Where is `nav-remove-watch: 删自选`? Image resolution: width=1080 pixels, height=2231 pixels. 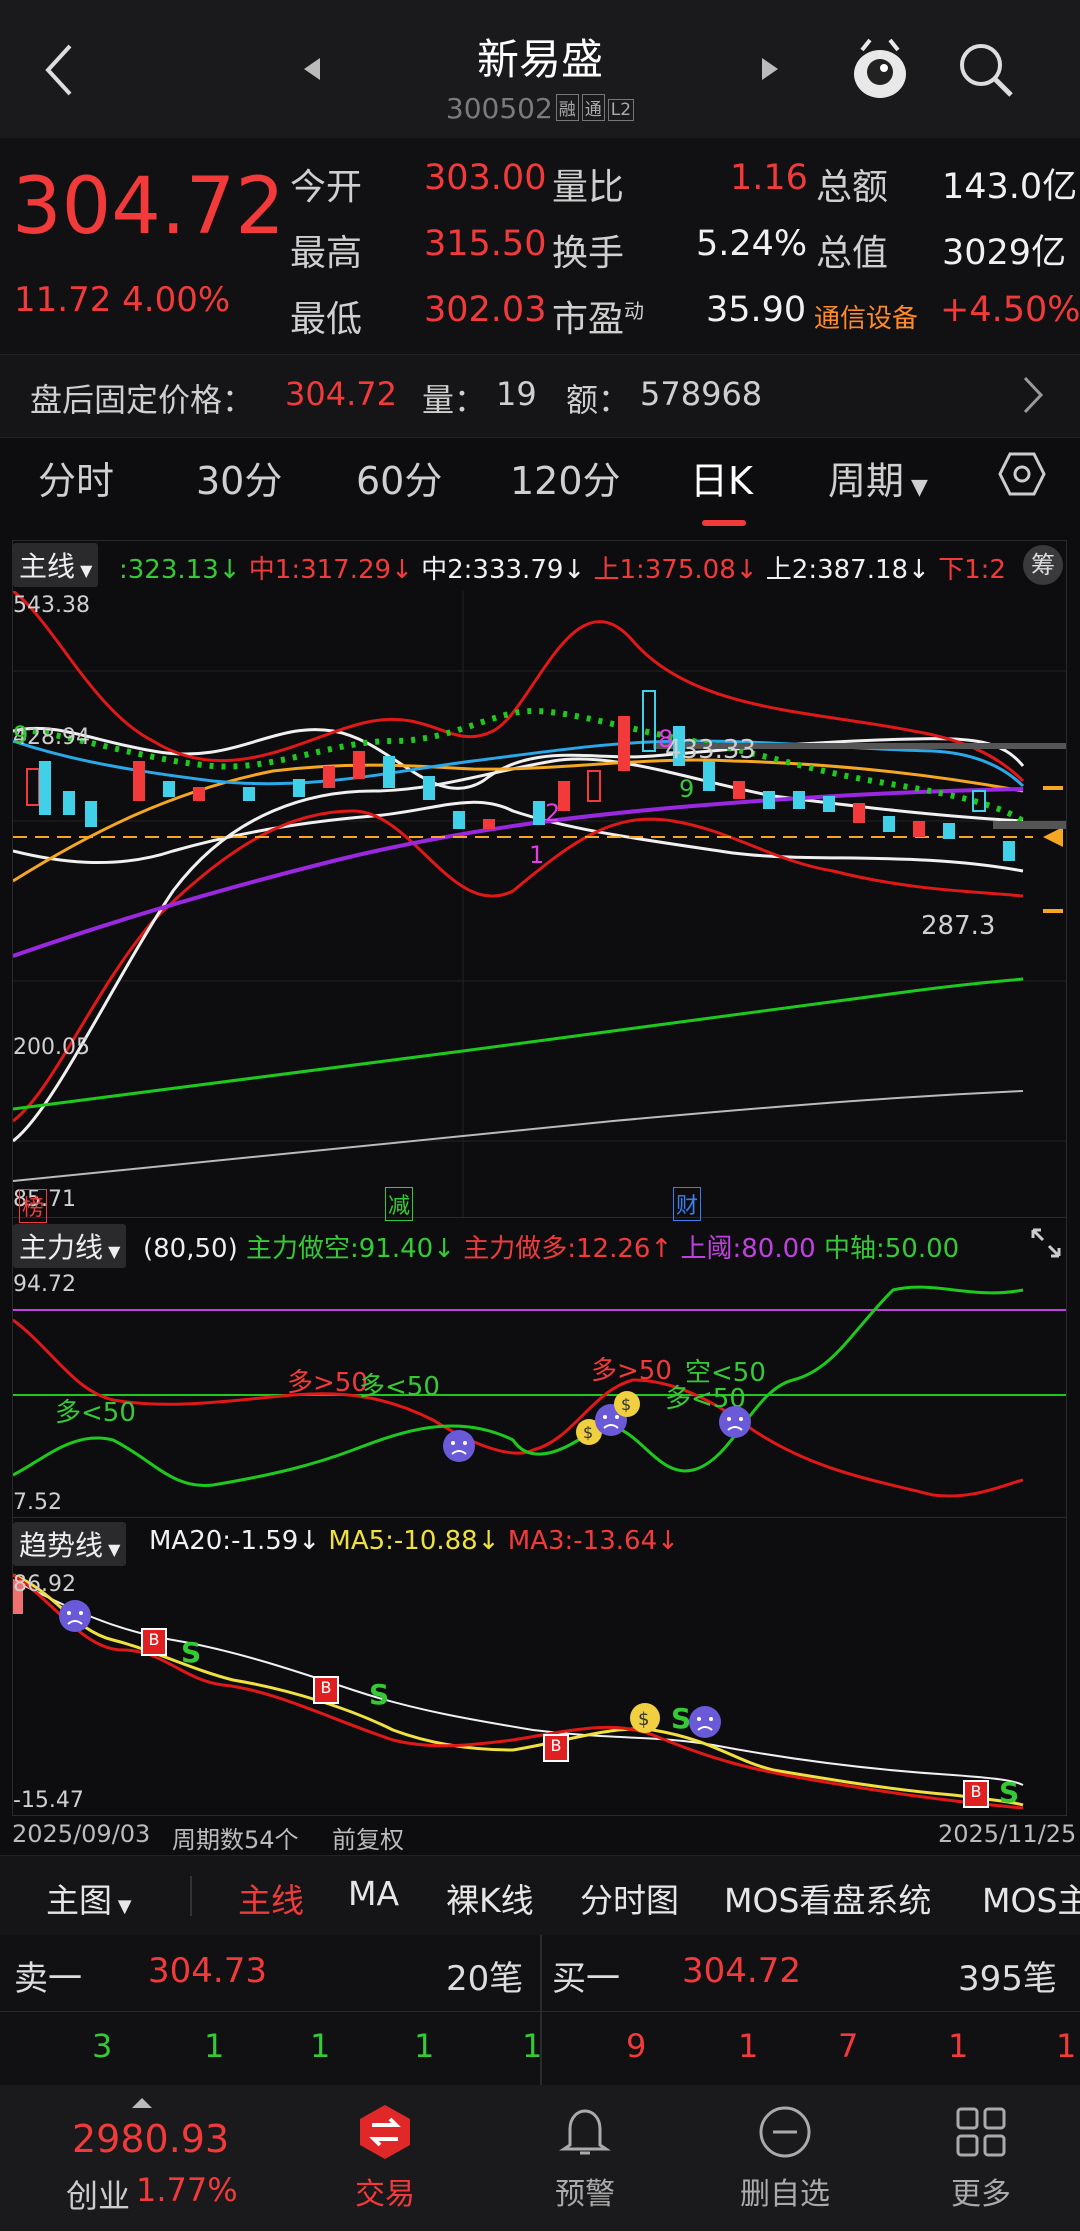
nav-remove-watch: 删自选 is located at coordinates (785, 2158).